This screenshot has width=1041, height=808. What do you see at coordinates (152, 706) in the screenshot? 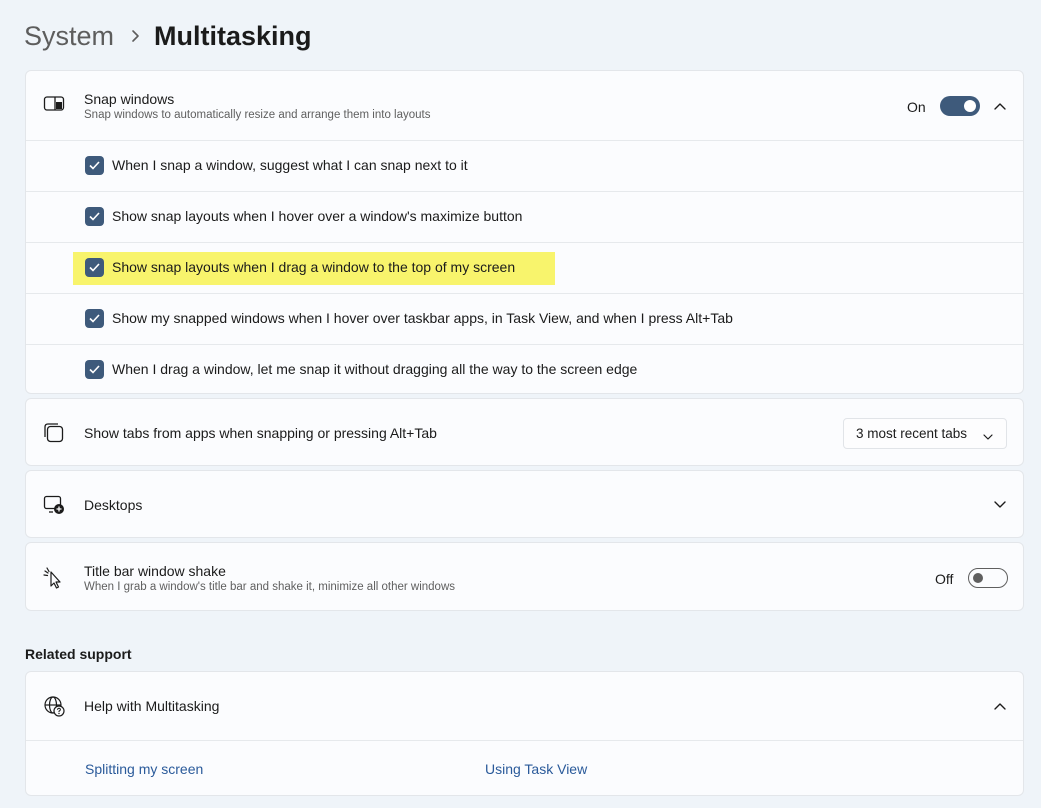
I see `help-title: Help with Multitasking` at bounding box center [152, 706].